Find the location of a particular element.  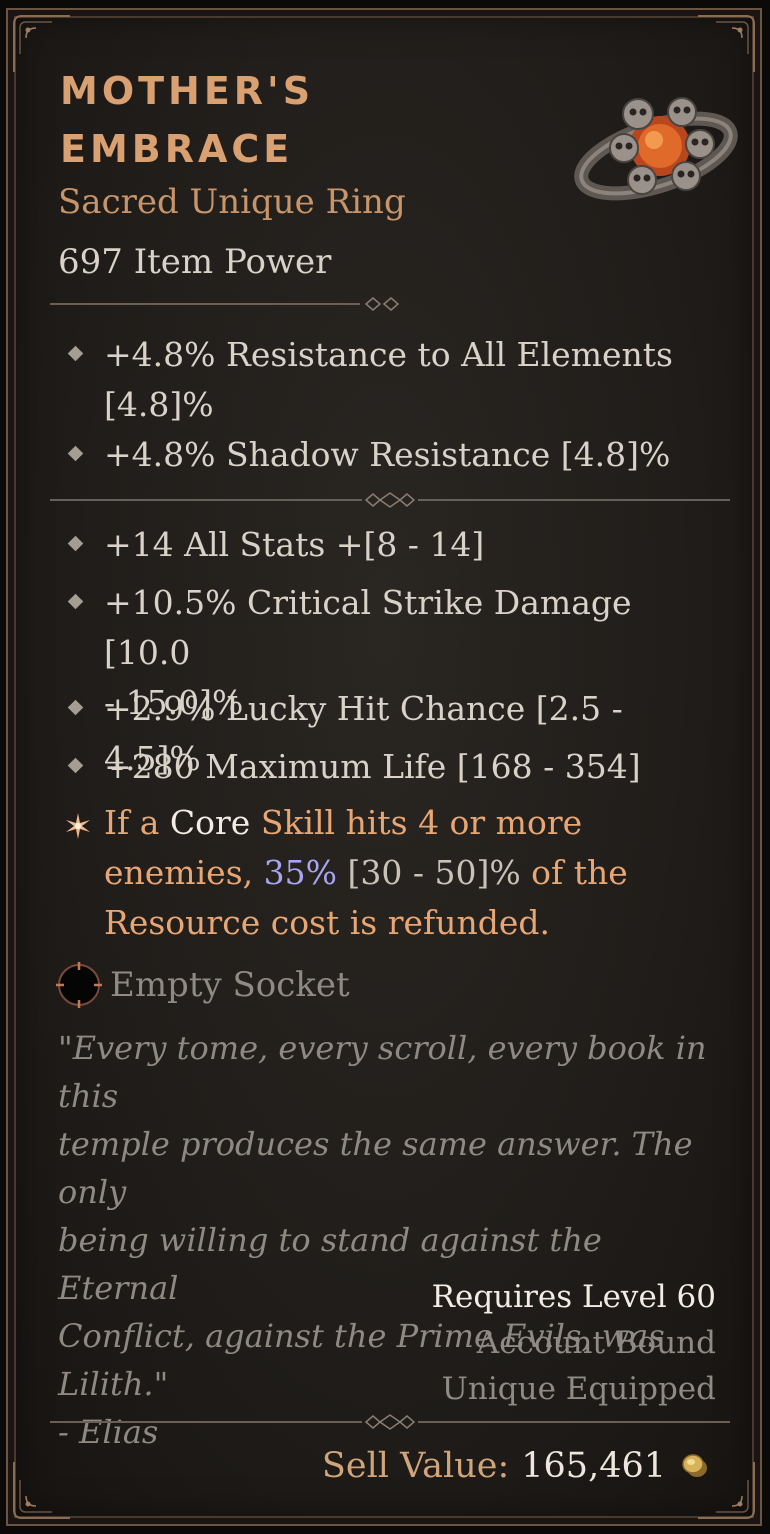

item-name: Mother's Embrace is located at coordinates (270, 120).